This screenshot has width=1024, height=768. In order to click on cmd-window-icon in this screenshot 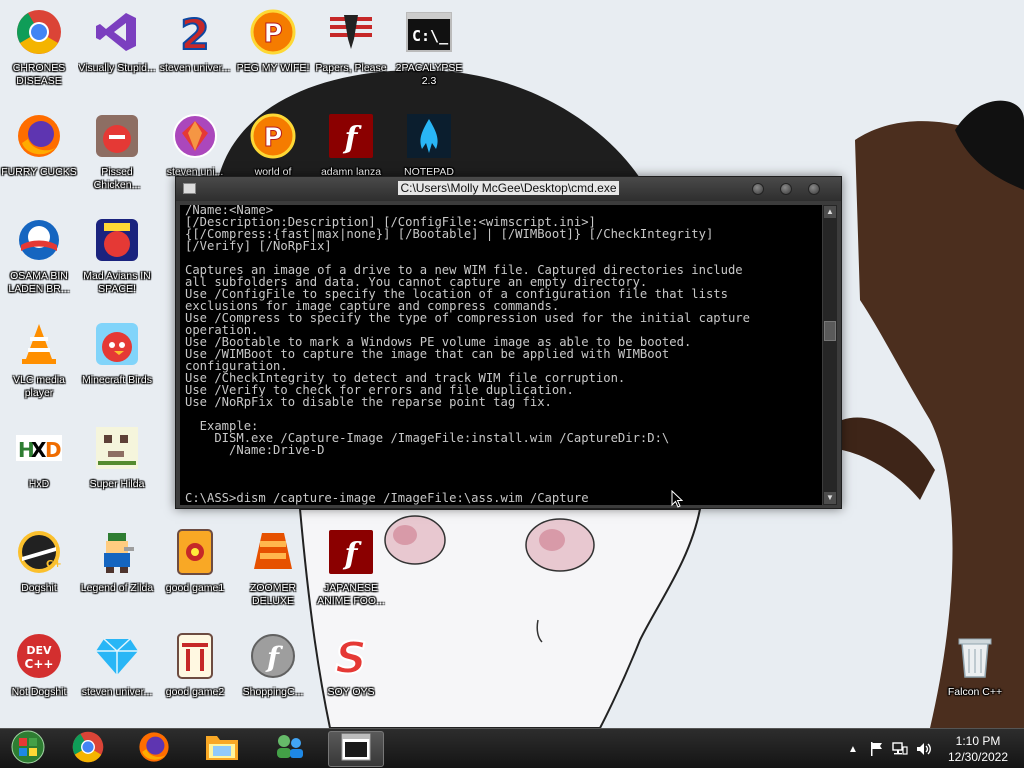, I will do `click(356, 749)`.